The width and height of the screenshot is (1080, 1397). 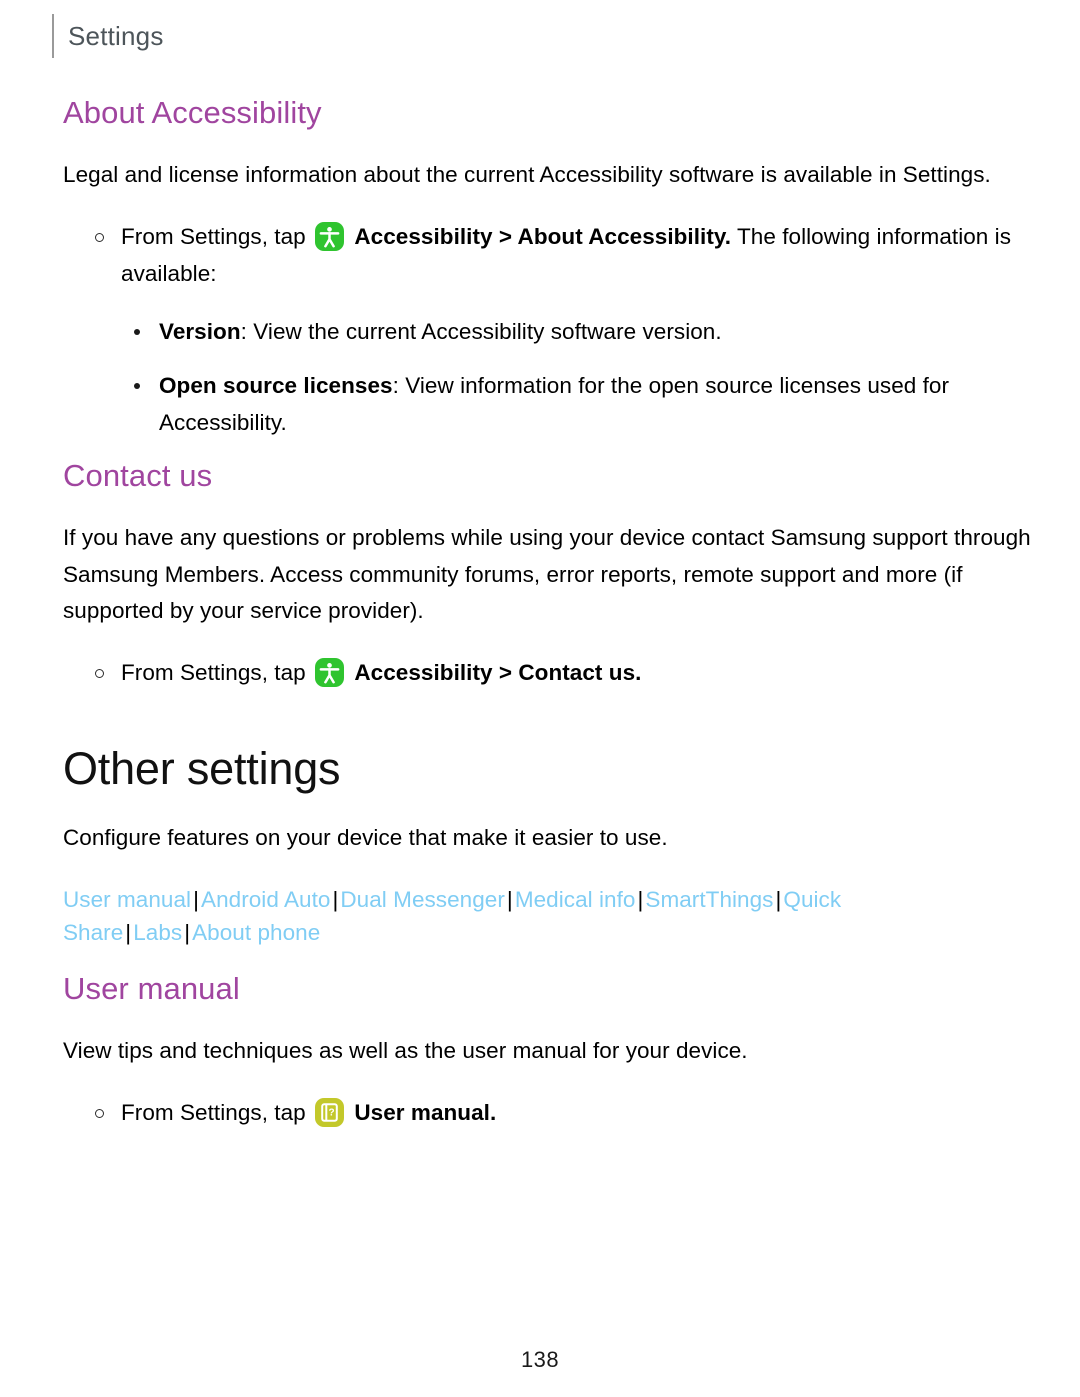 I want to click on step-bold-path: Accessibility > About Accessibility., so click(x=543, y=237).